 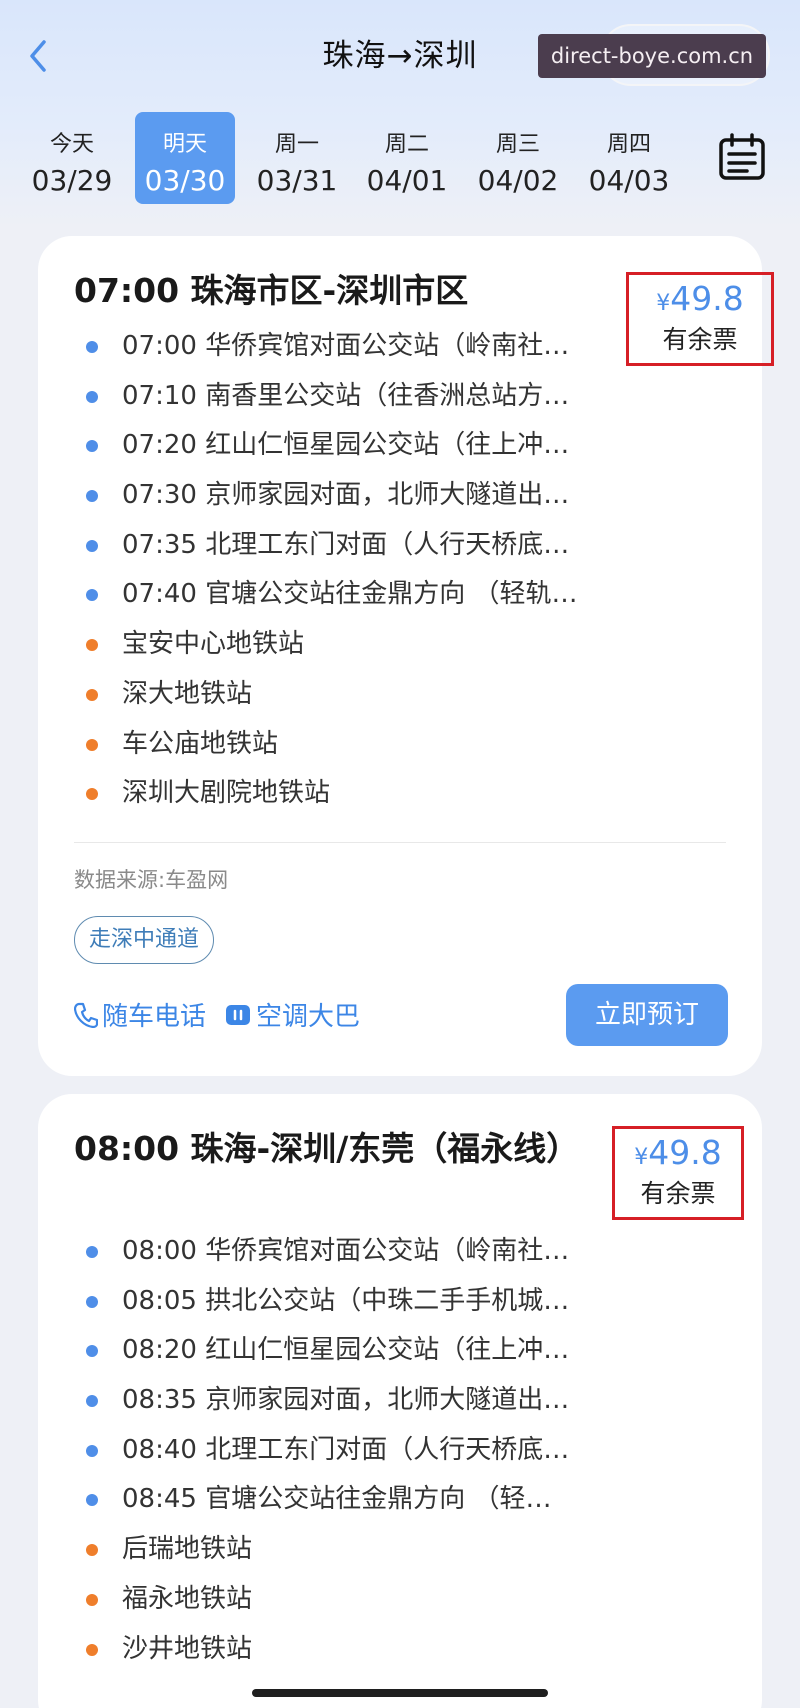 I want to click on date-tab-0: 今天 03/29, so click(x=72, y=158).